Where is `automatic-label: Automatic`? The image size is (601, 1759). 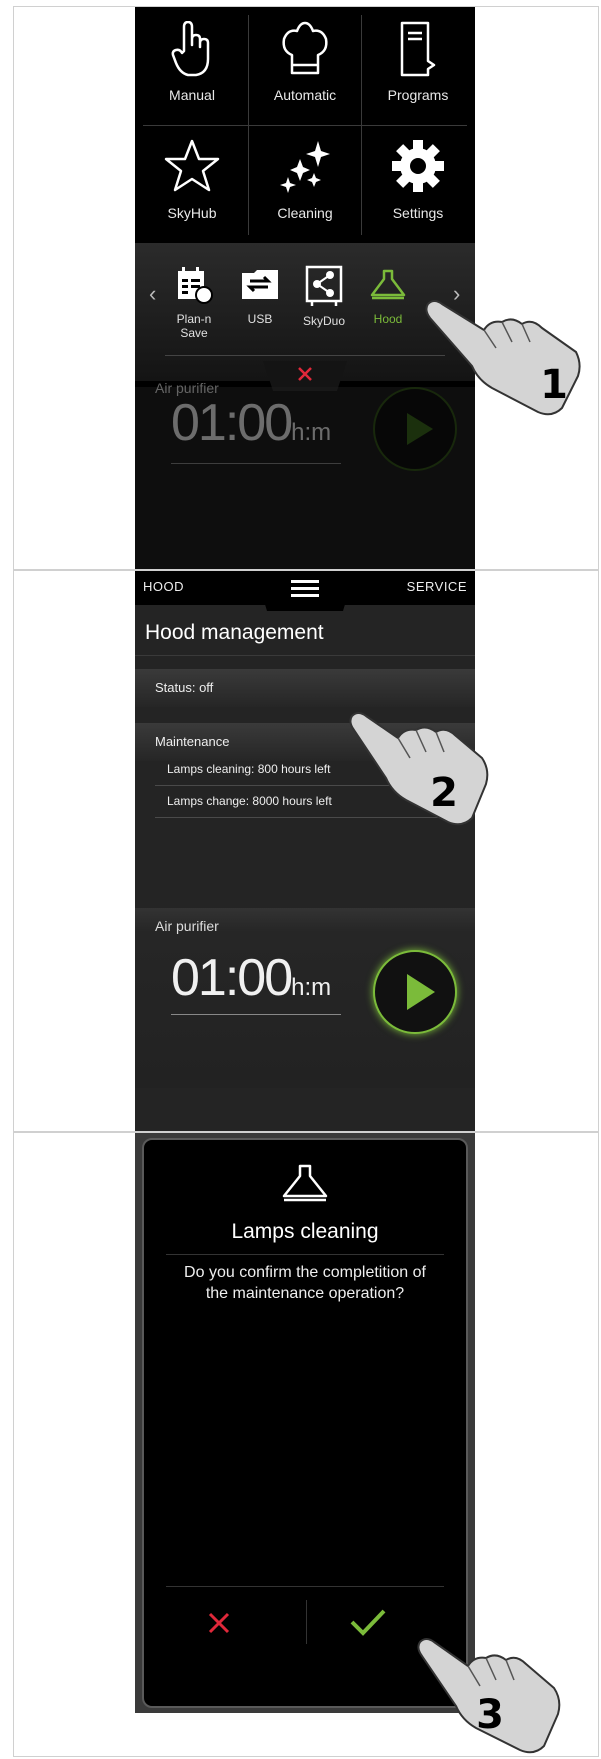 automatic-label: Automatic is located at coordinates (305, 95).